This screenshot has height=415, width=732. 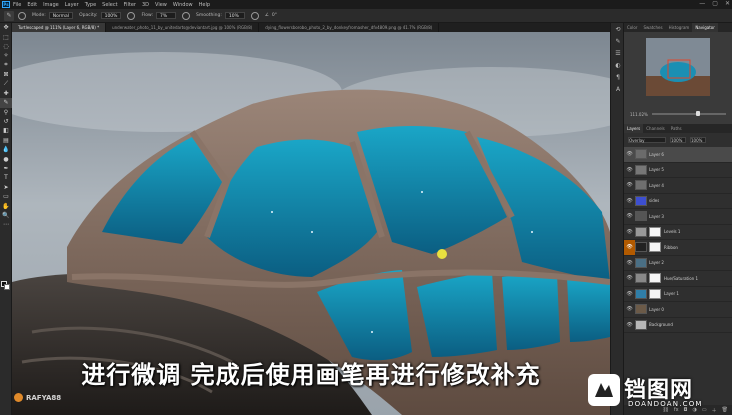 What do you see at coordinates (688, 114) in the screenshot?
I see `zoom-slider` at bounding box center [688, 114].